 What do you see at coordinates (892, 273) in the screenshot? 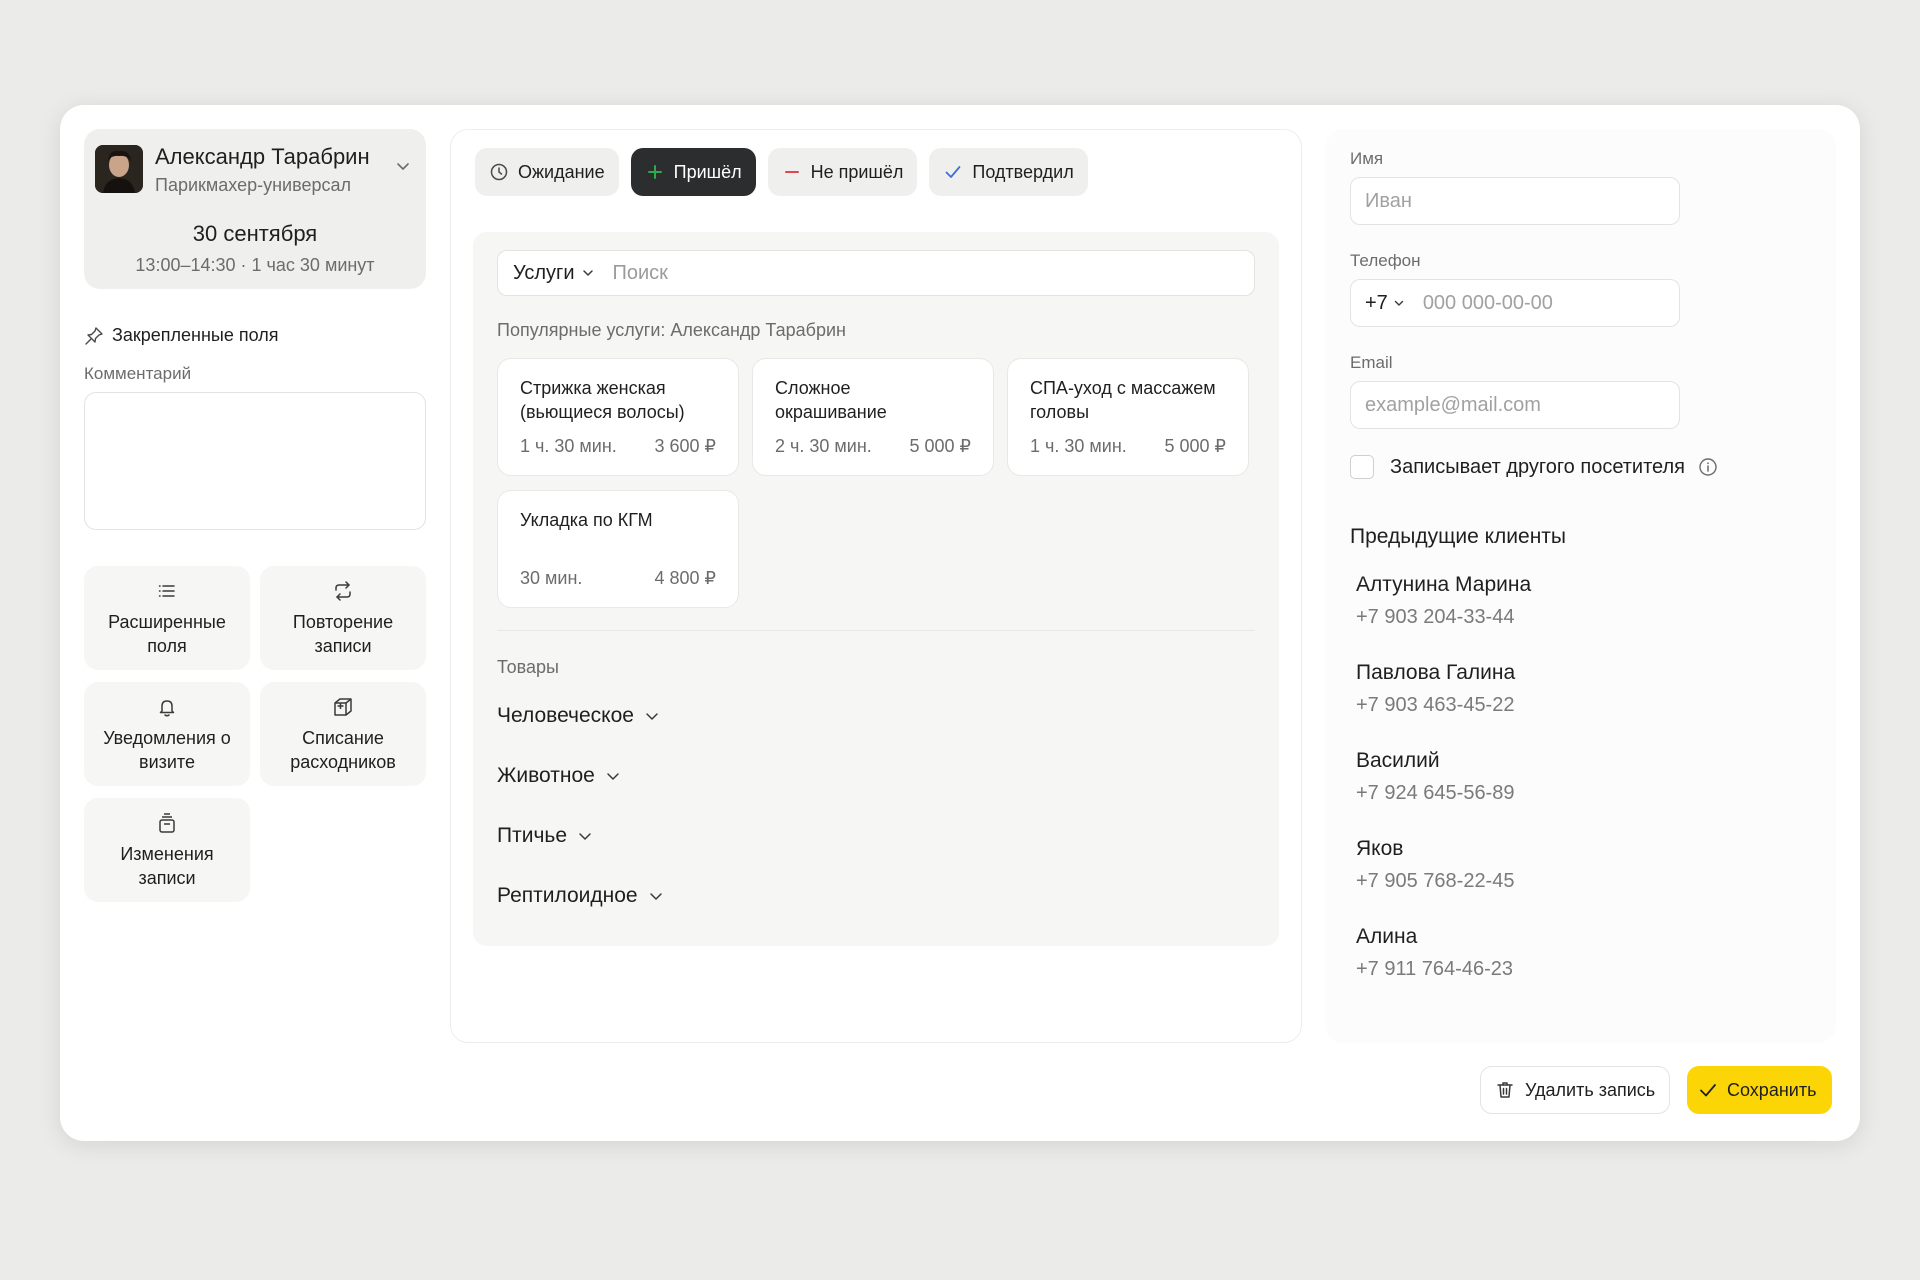
I see `search-input` at bounding box center [892, 273].